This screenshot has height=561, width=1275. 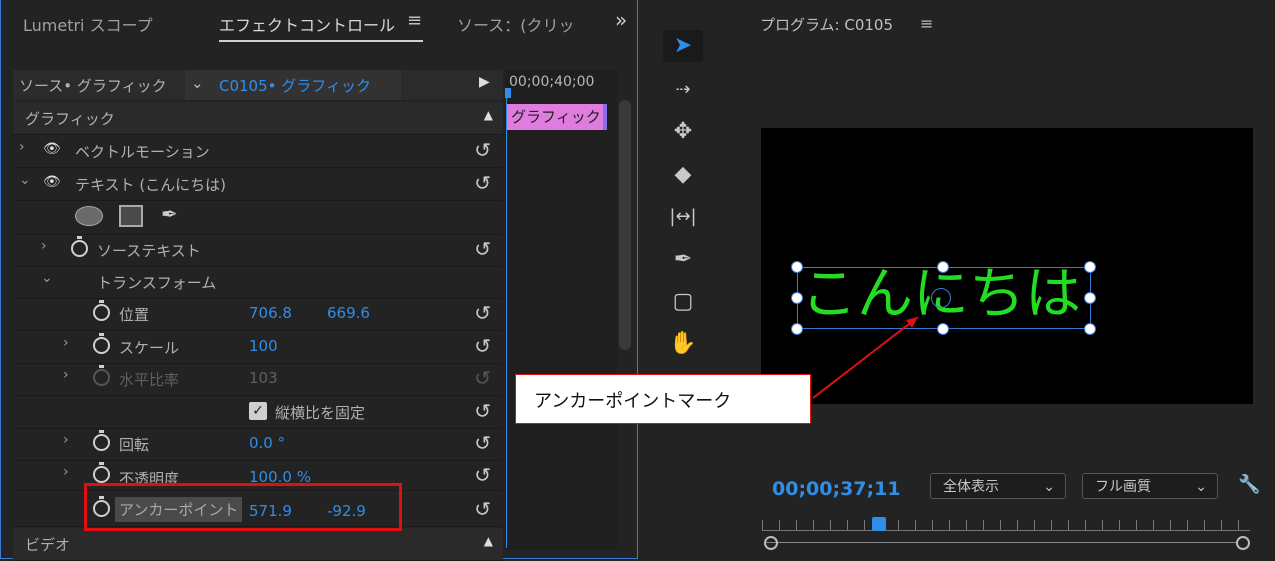 I want to click on callout-arrow, so click(x=865, y=357).